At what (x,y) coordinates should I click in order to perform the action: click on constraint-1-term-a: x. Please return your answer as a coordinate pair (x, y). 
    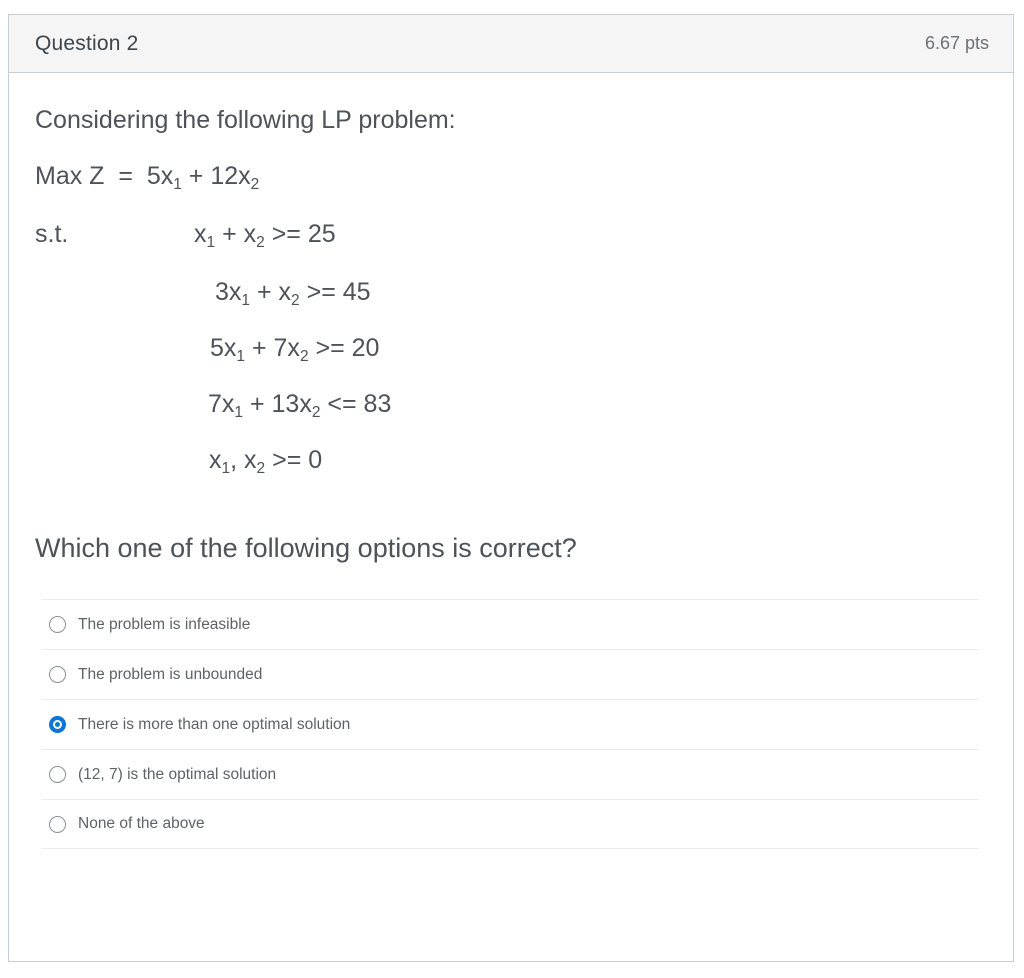
    Looking at the image, I should click on (200, 233).